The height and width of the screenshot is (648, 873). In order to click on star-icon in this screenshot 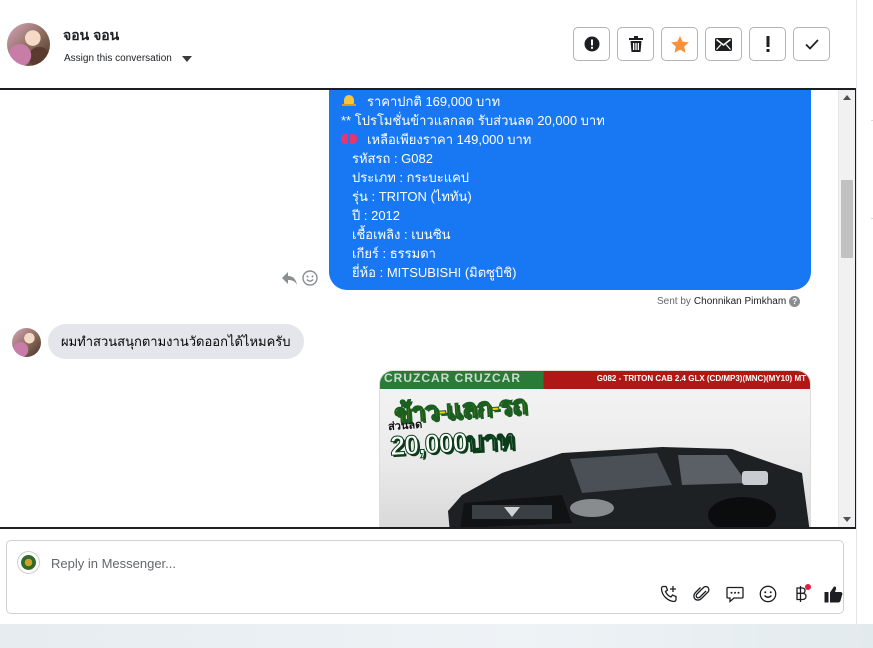, I will do `click(679, 44)`.